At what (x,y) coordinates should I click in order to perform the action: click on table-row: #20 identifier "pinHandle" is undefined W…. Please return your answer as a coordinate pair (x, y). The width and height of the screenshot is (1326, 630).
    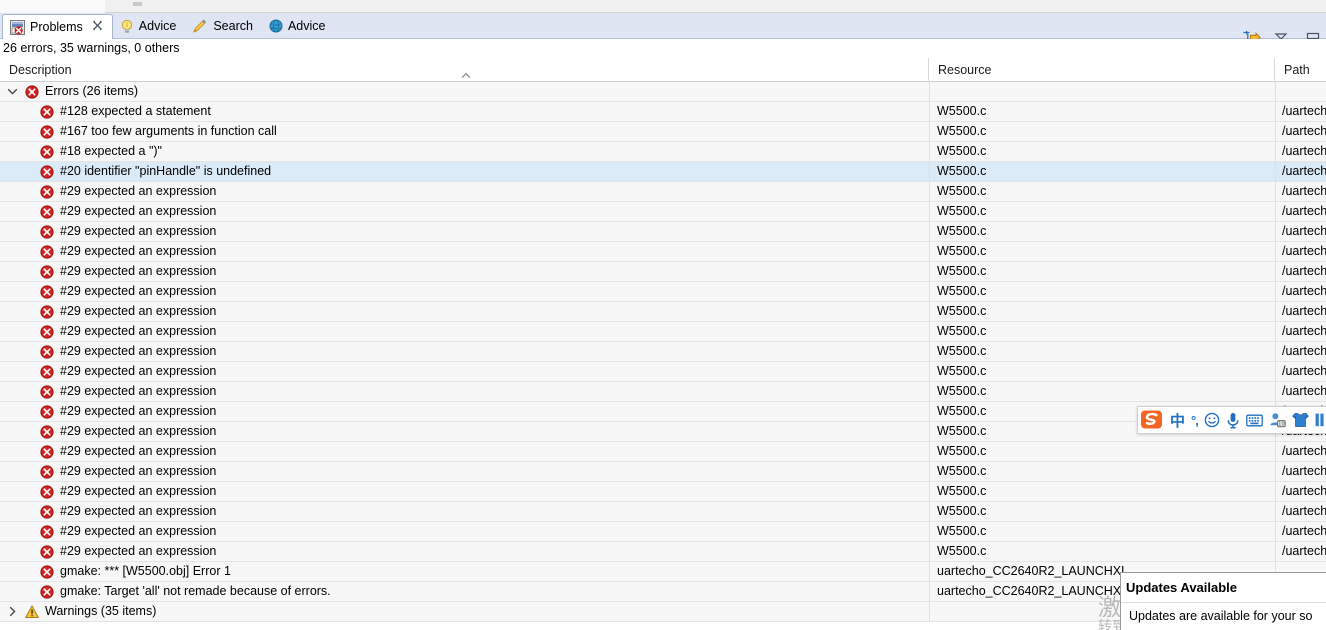
    Looking at the image, I should click on (663, 172).